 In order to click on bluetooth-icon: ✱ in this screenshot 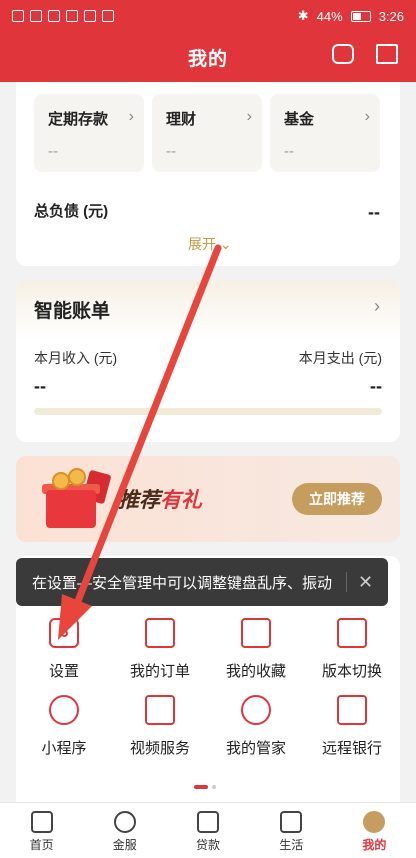, I will do `click(303, 15)`.